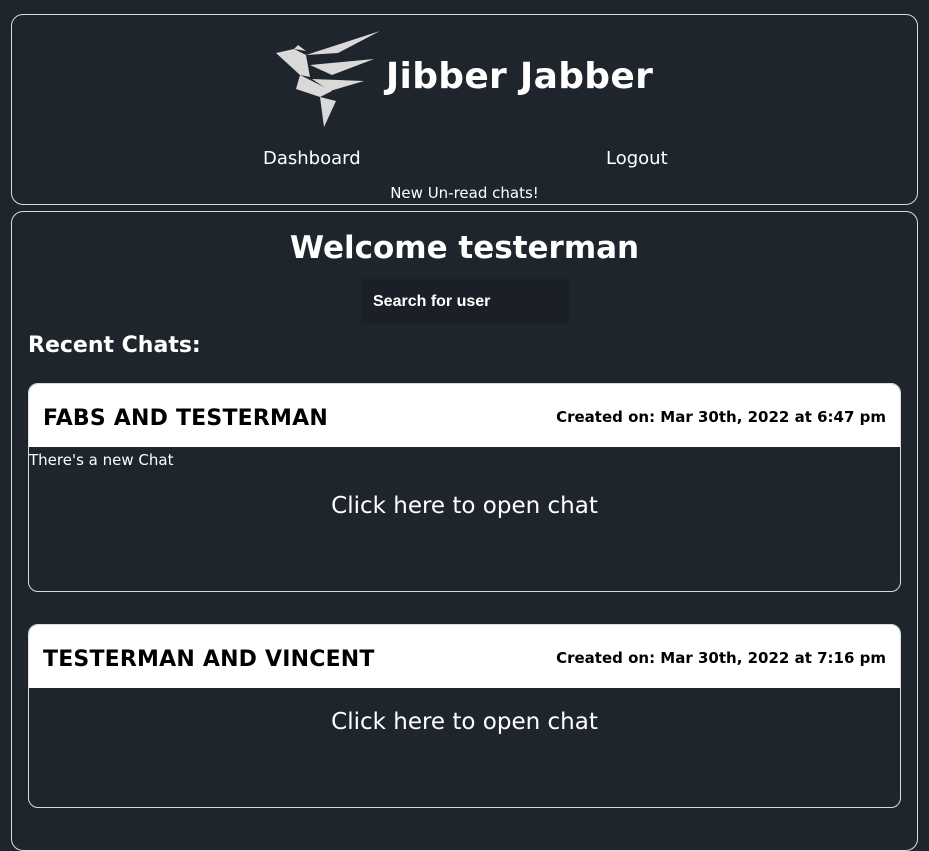 This screenshot has height=851, width=929. I want to click on brand: Jibber Jabber, so click(464, 79).